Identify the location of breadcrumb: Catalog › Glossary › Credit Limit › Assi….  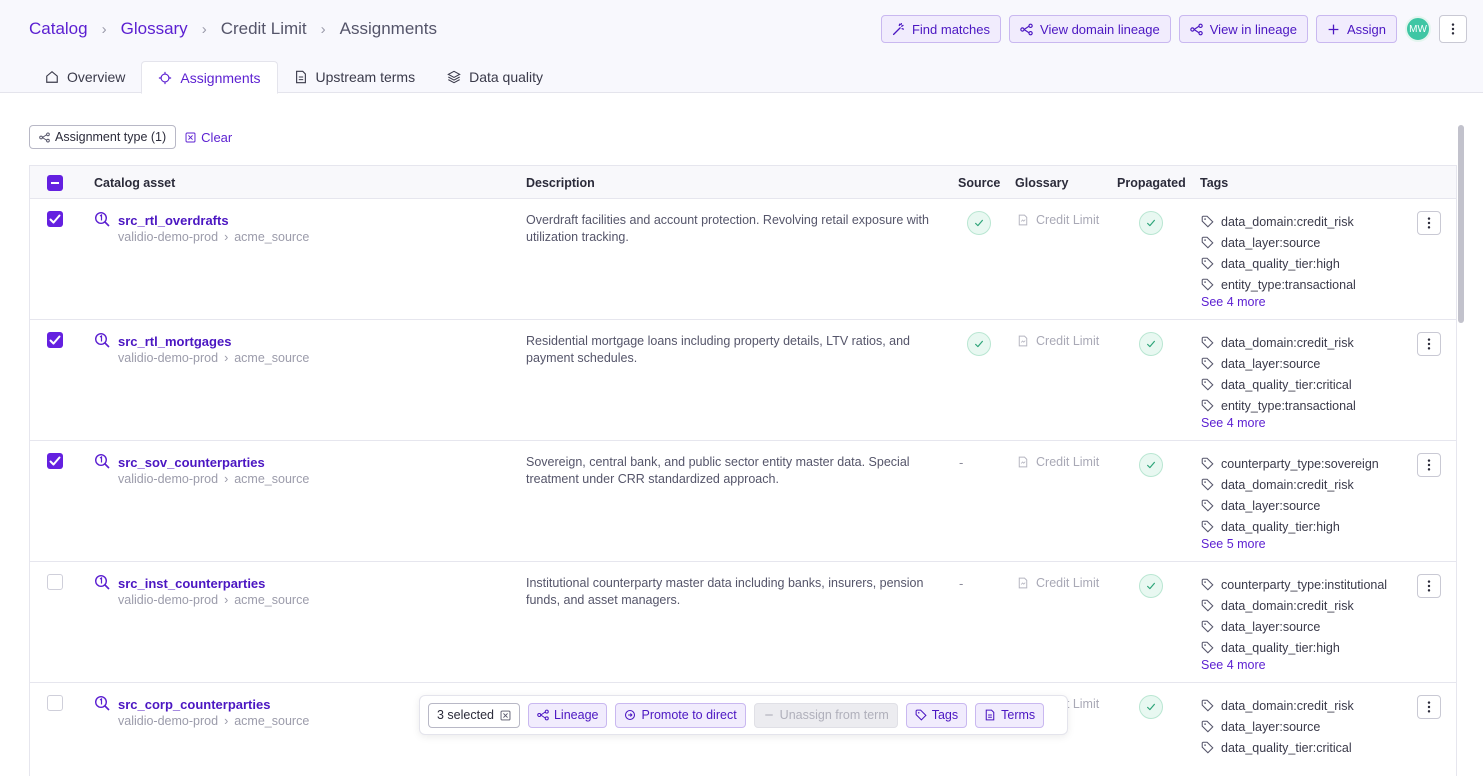
(233, 29).